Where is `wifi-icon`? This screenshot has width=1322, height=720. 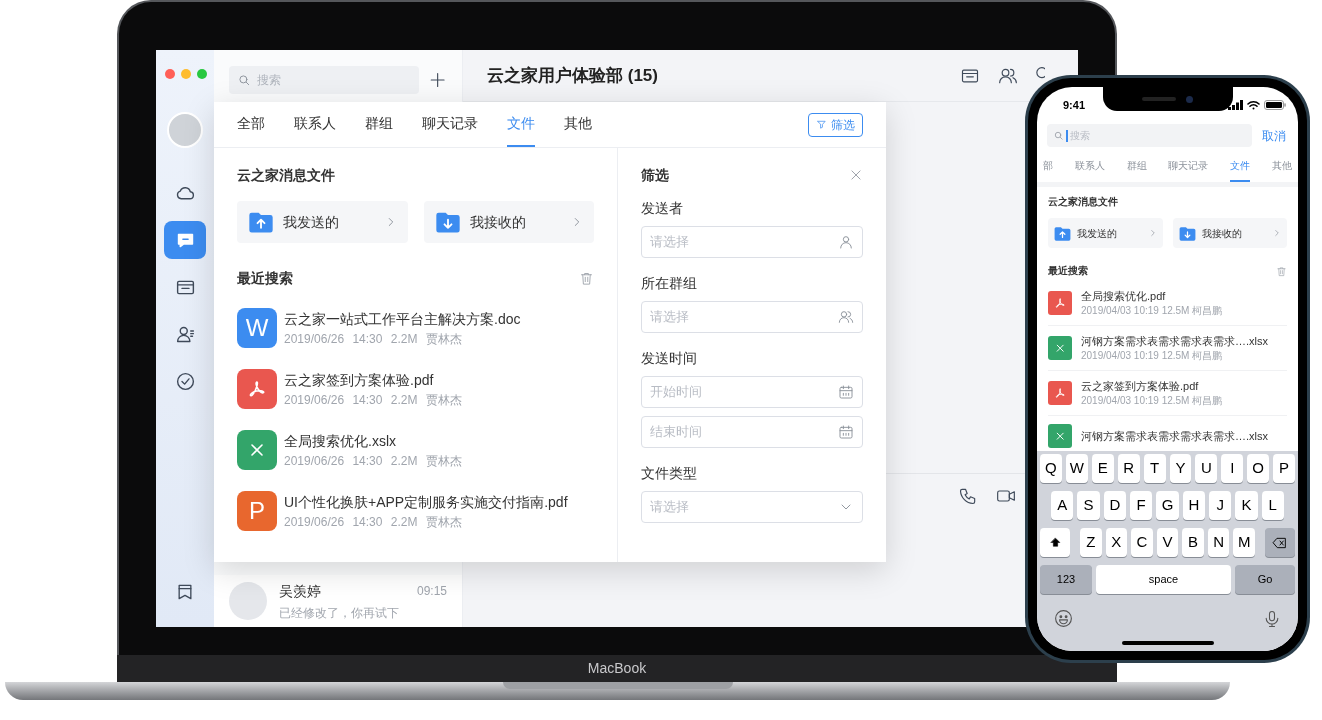 wifi-icon is located at coordinates (1253, 105).